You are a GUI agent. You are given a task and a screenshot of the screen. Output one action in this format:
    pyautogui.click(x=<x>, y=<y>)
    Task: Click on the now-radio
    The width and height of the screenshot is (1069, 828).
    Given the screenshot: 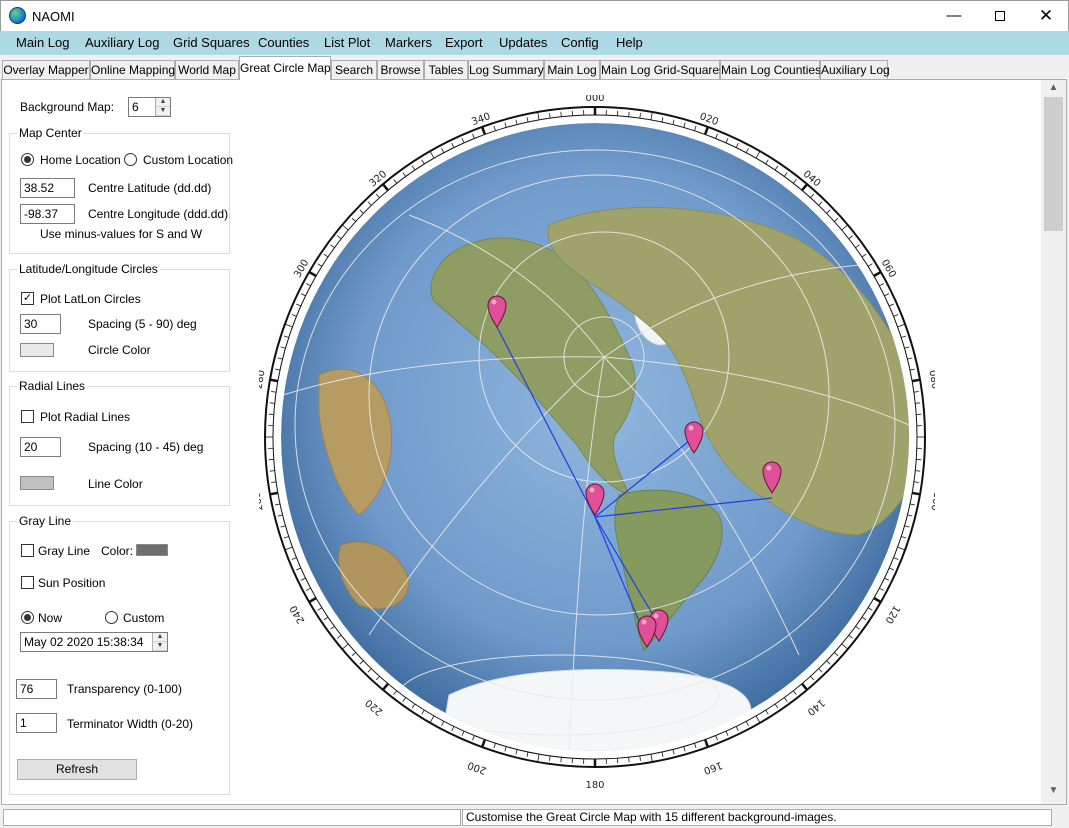 What is the action you would take?
    pyautogui.click(x=27, y=617)
    